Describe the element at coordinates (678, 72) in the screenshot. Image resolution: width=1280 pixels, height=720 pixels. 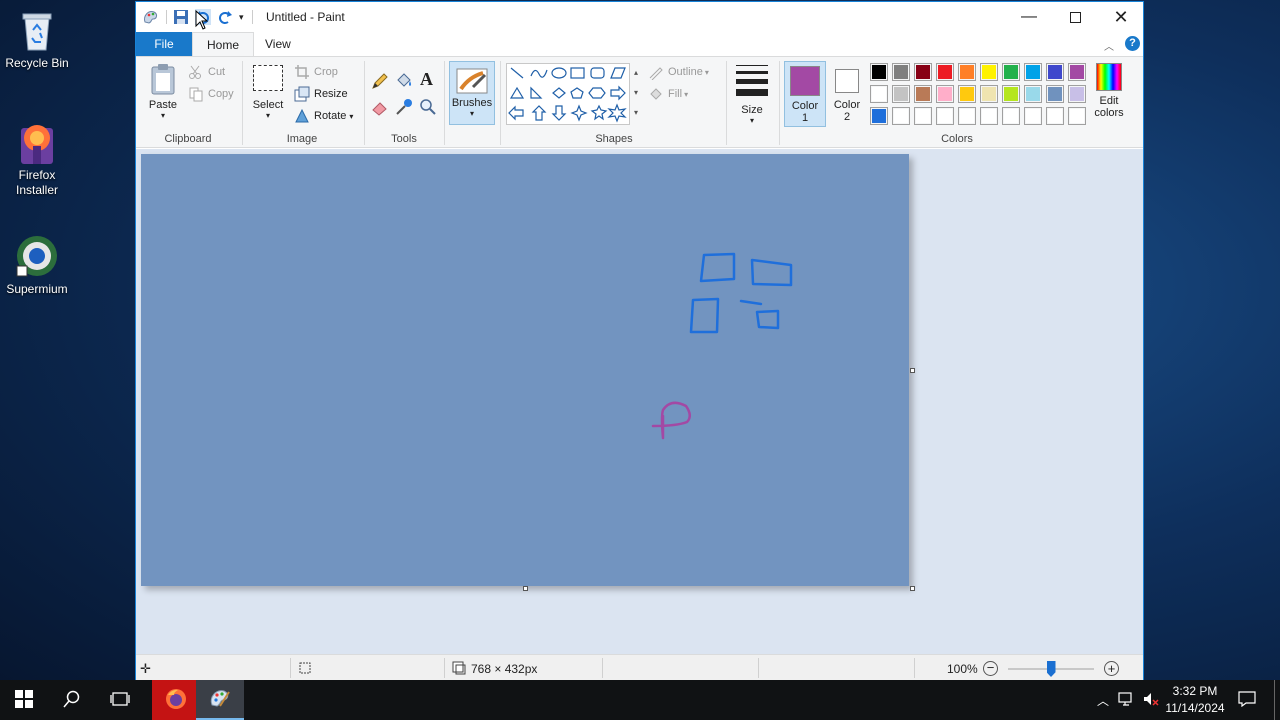
I see `outline-button: Outline ▾` at that location.